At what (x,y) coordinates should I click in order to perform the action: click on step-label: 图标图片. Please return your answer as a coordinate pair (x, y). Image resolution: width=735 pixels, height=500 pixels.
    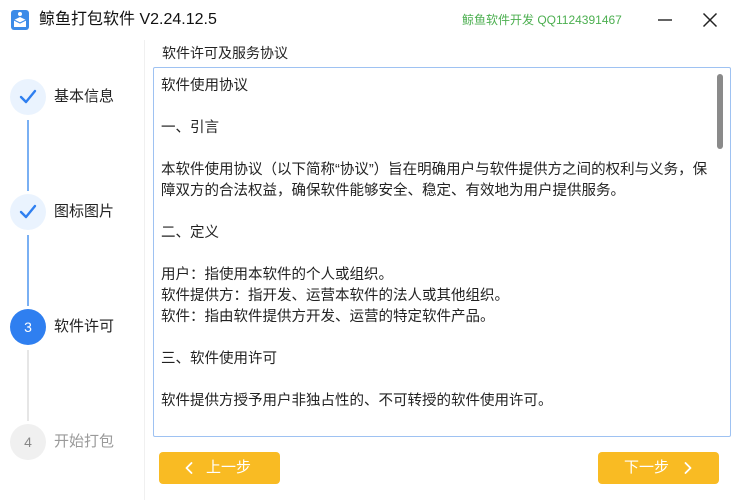
    Looking at the image, I should click on (84, 211).